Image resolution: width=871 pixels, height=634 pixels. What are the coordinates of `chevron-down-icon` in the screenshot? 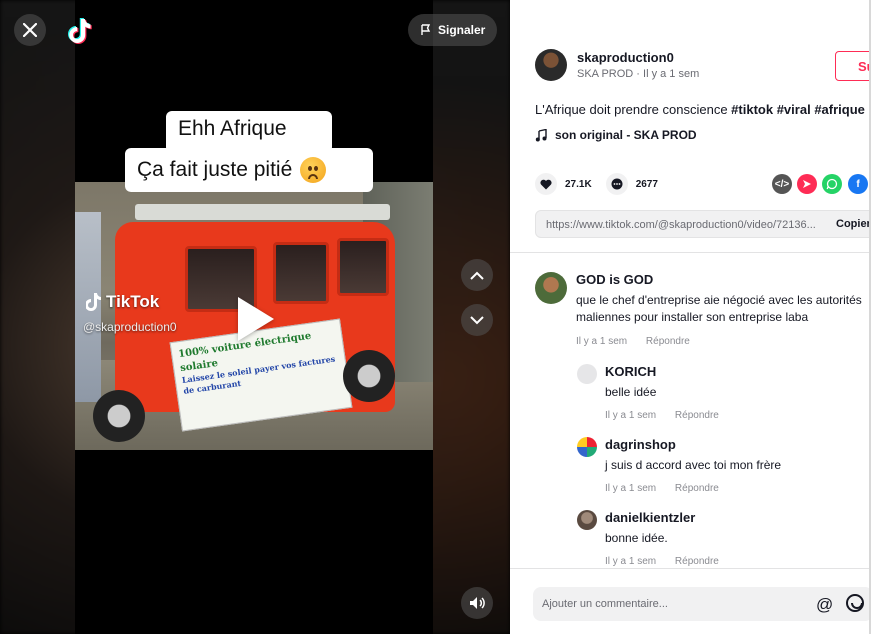 It's located at (477, 319).